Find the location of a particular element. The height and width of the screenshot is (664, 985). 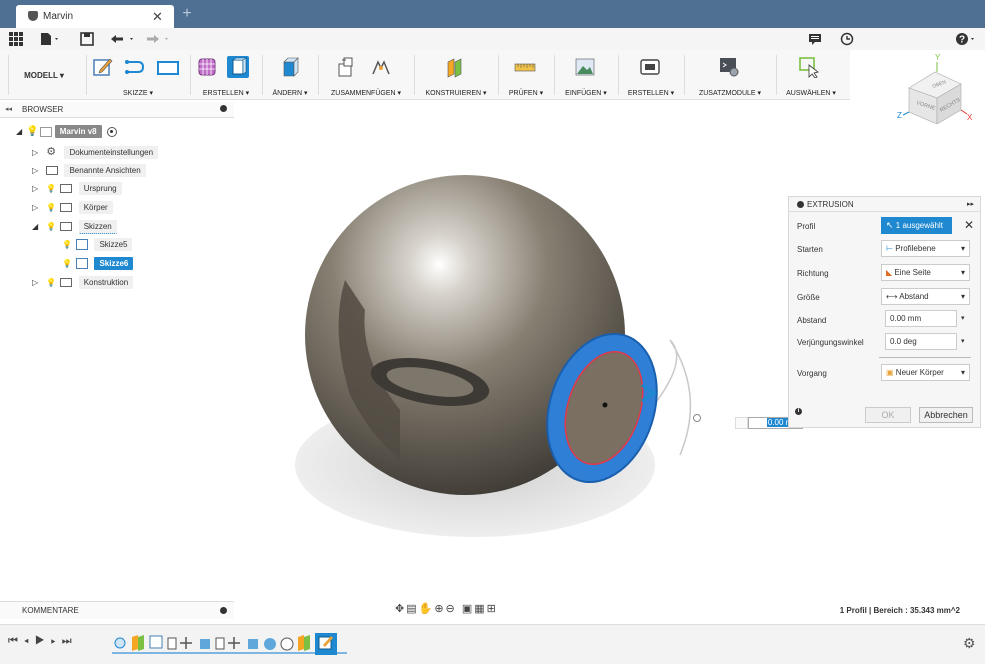

addins-group: ZUSATZMODULE ▾ is located at coordinates (730, 75).